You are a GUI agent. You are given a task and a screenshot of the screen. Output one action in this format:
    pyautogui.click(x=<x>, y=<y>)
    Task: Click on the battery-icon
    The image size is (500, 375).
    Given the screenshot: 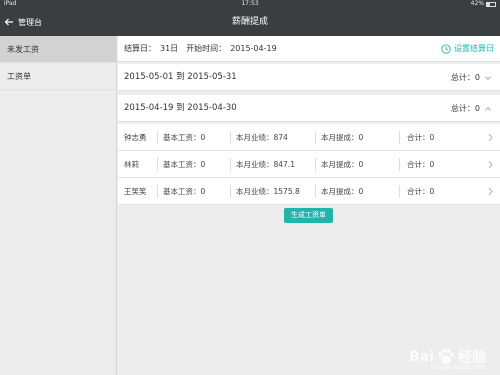 What is the action you would take?
    pyautogui.click(x=491, y=4)
    